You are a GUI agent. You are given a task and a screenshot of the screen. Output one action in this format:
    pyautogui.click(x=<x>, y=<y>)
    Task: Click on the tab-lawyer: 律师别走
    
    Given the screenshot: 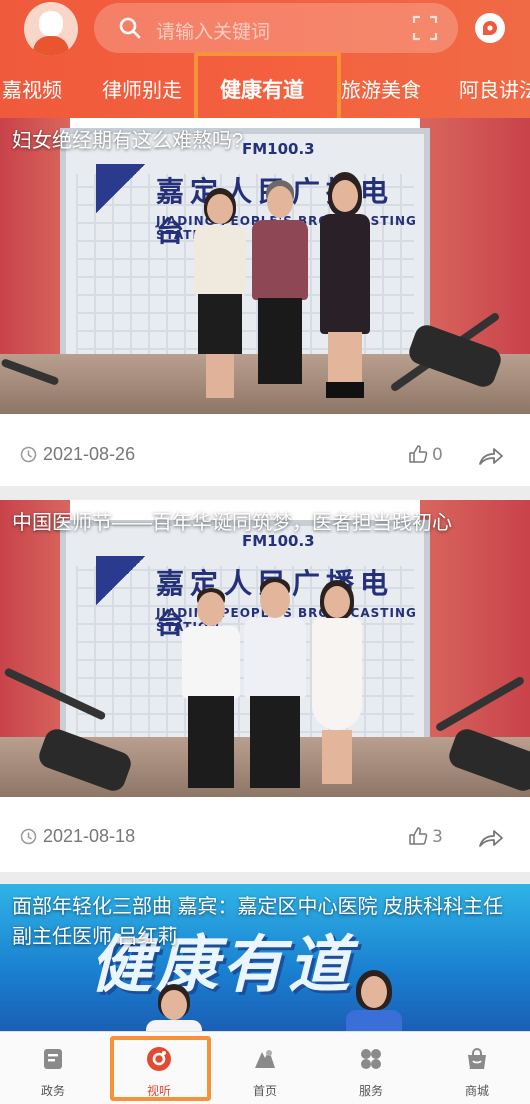 What is the action you would take?
    pyautogui.click(x=142, y=88)
    